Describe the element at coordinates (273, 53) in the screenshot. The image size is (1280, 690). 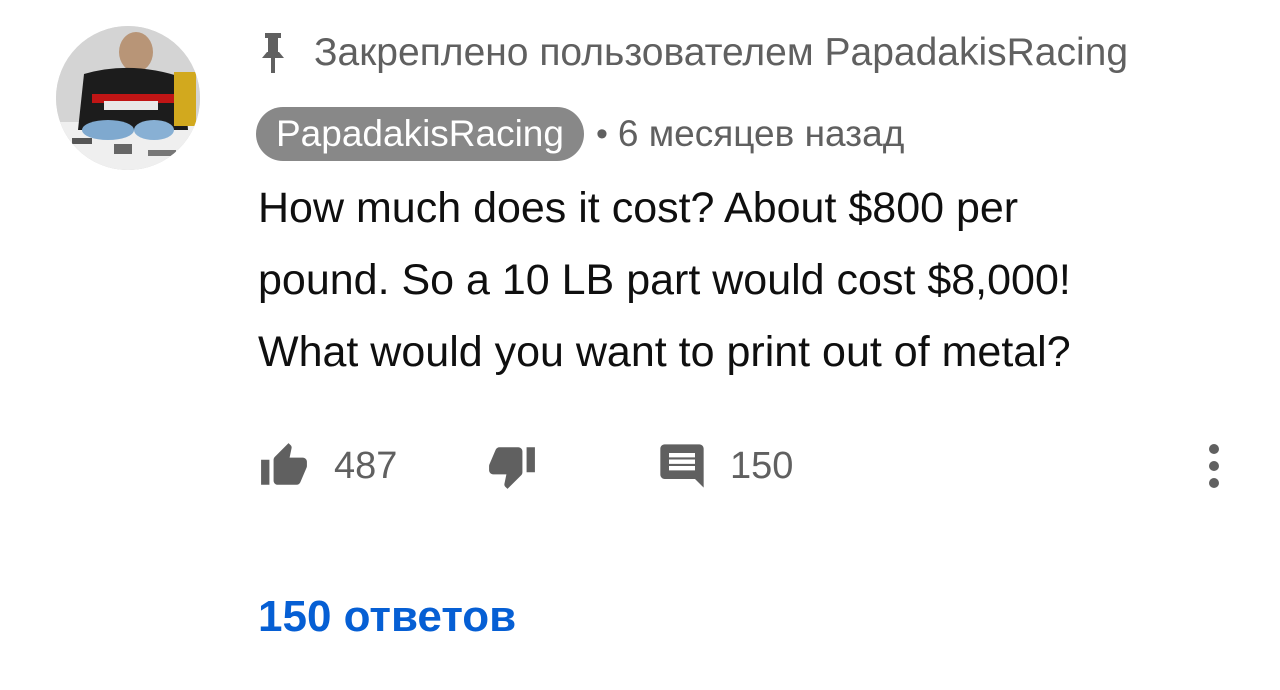
I see `pin-icon` at that location.